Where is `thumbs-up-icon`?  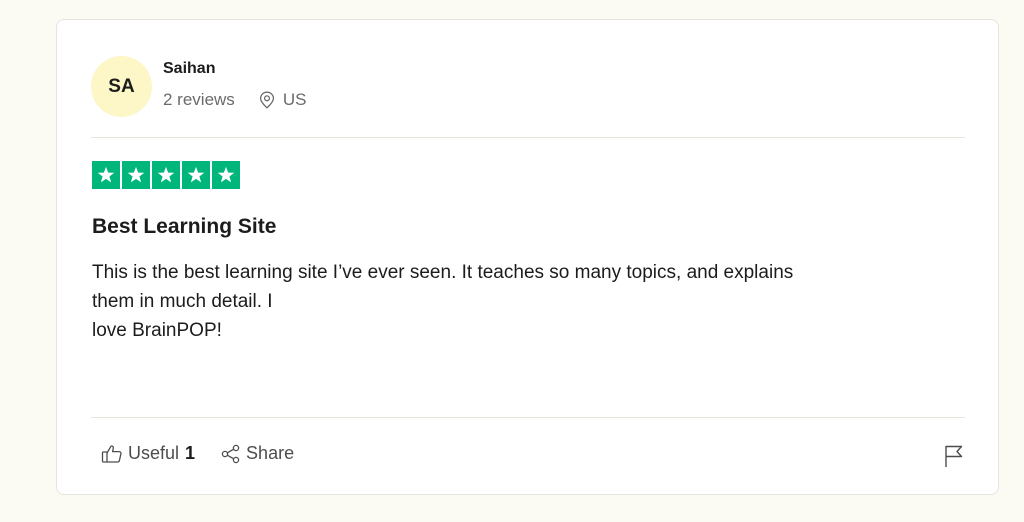
thumbs-up-icon is located at coordinates (111, 453).